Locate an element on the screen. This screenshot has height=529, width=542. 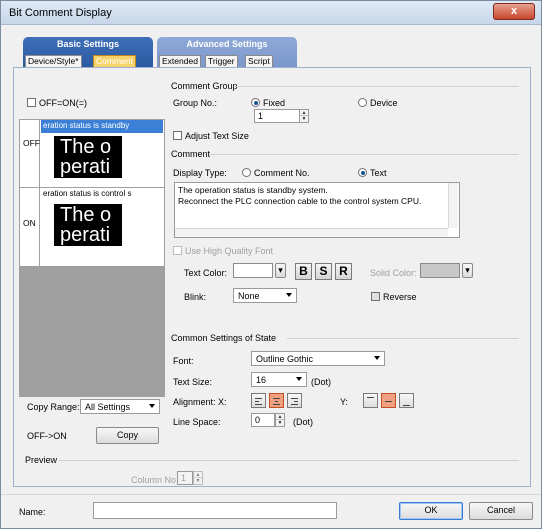
tab-basic-settings: Basic Settings Device/Style* Comment is located at coordinates (88, 52).